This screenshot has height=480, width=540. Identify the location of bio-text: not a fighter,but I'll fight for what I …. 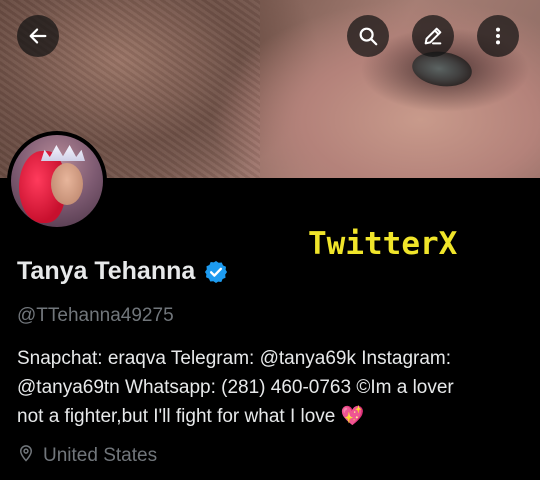
(179, 416).